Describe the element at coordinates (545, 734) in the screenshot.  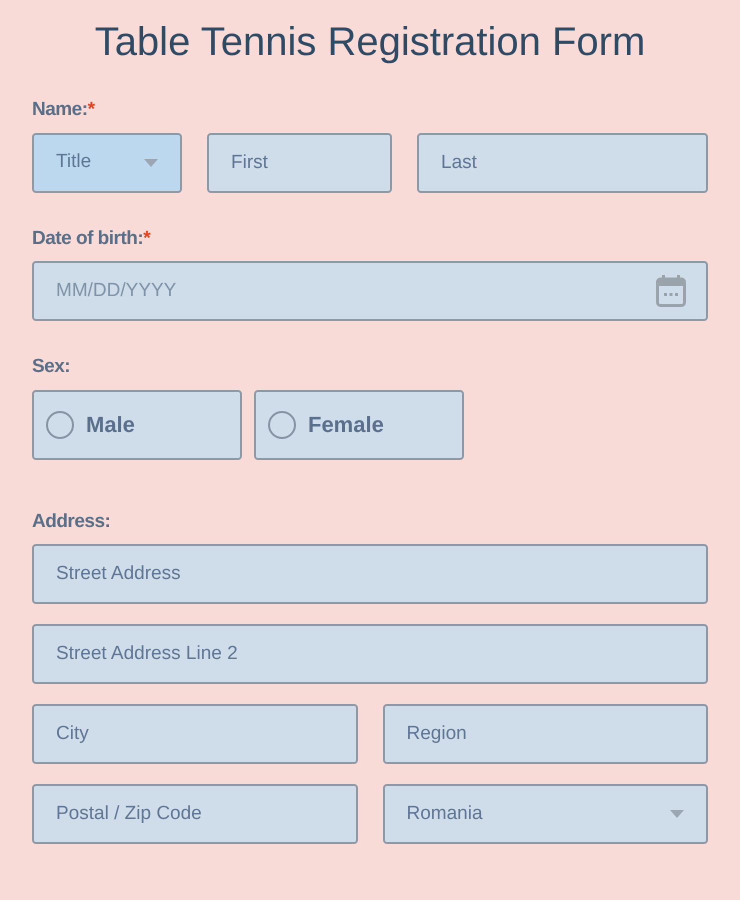
I see `input-field: Region` at that location.